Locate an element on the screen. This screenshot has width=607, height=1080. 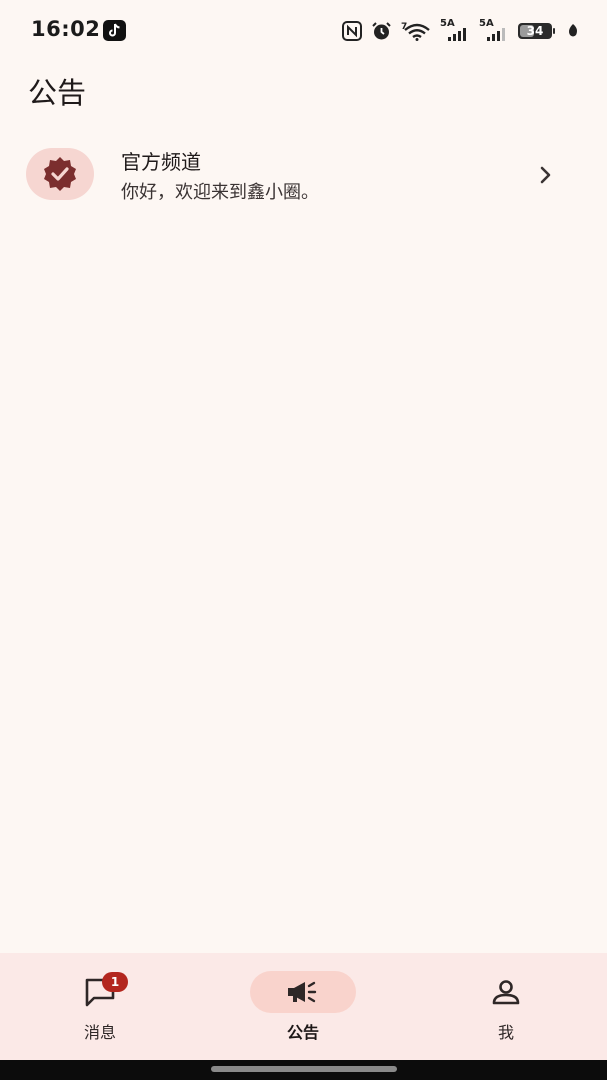
channel-title: 官方频道 is located at coordinates (161, 162).